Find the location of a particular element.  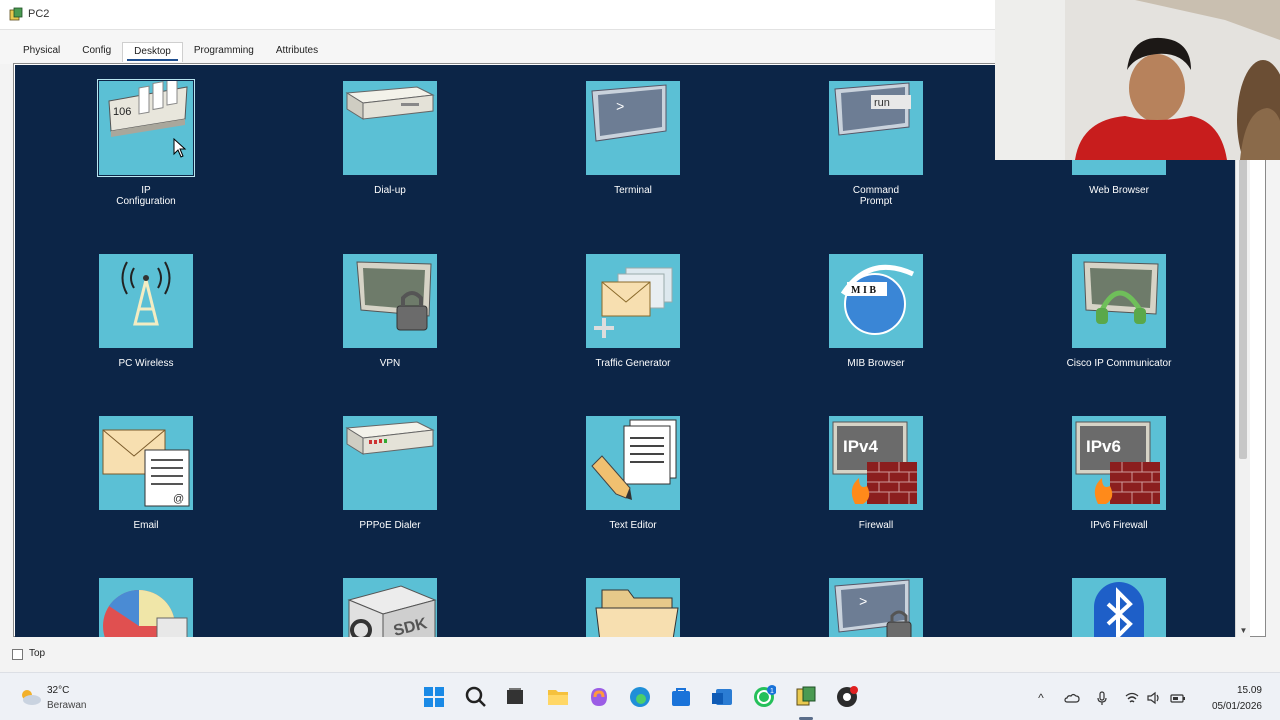

folder-icon is located at coordinates (633, 607).